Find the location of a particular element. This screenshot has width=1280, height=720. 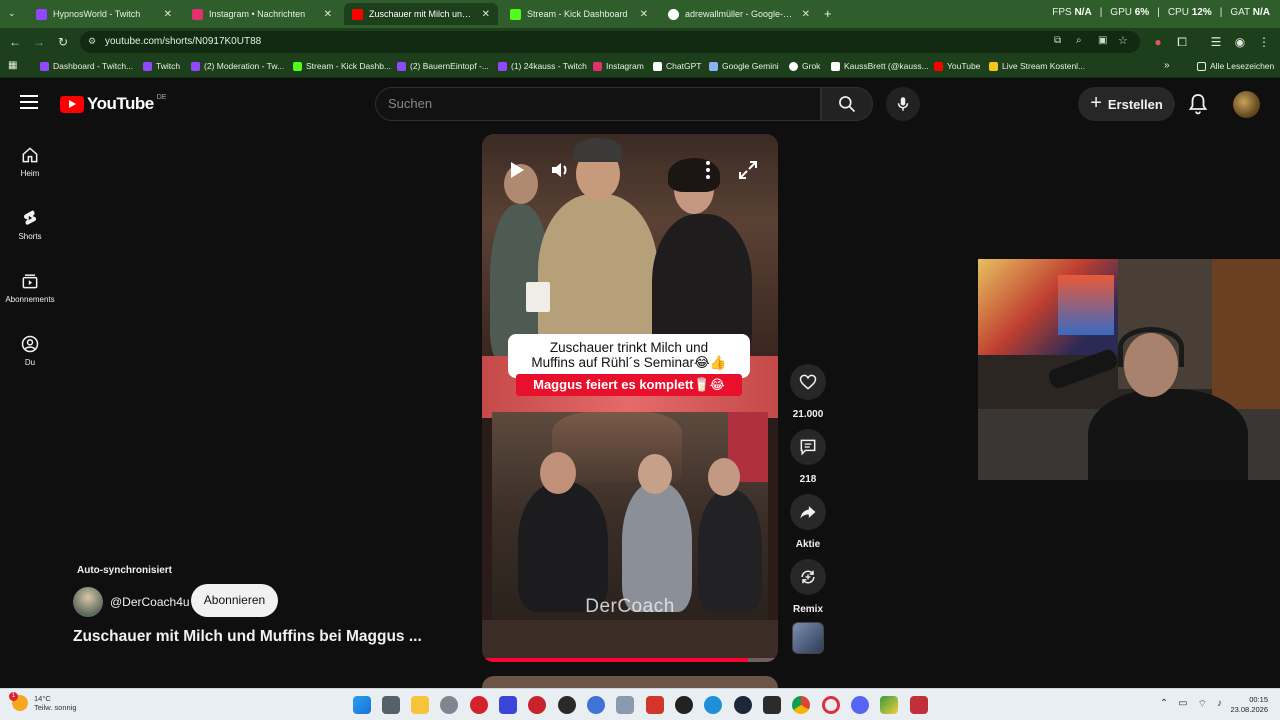

display-icon: ▭ is located at coordinates (1182, 704).